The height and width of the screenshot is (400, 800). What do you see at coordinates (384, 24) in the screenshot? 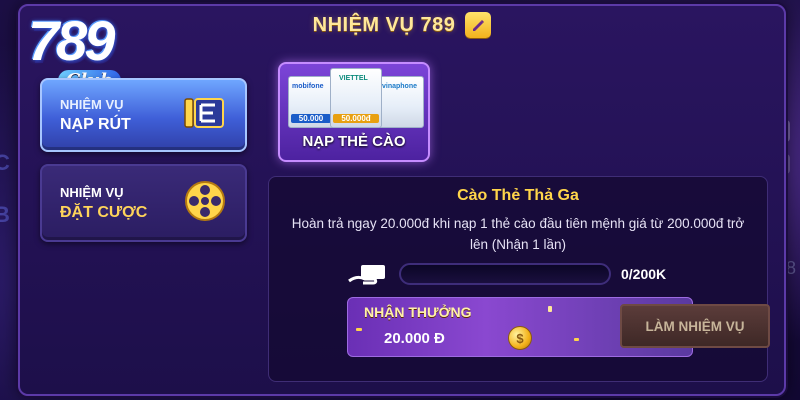
I see `page-title: NHIỆM VỤ 789` at bounding box center [384, 24].